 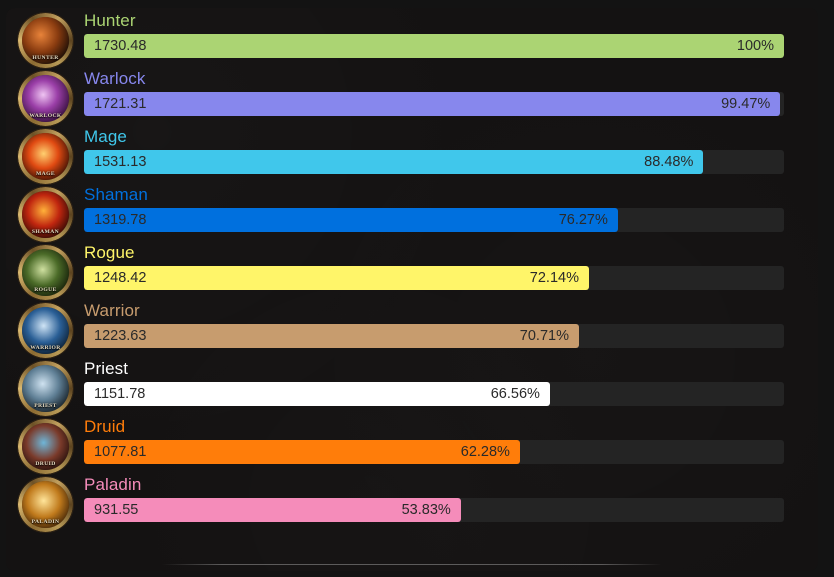 I want to click on class-row: WARLOCK Warlock 1721.31 99.47%, so click(x=412, y=96).